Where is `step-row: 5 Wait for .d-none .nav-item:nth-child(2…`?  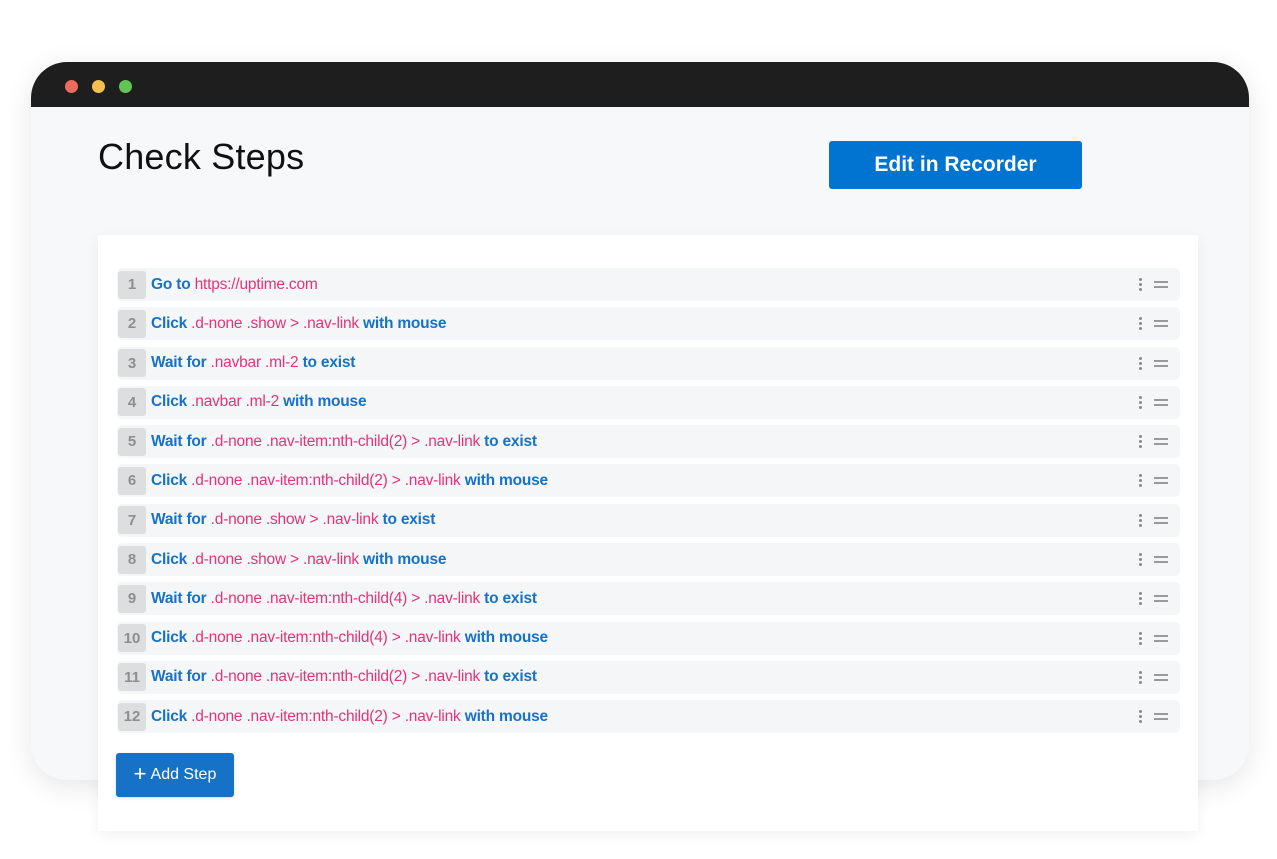
step-row: 5 Wait for .d-none .nav-item:nth-child(2… is located at coordinates (648, 442).